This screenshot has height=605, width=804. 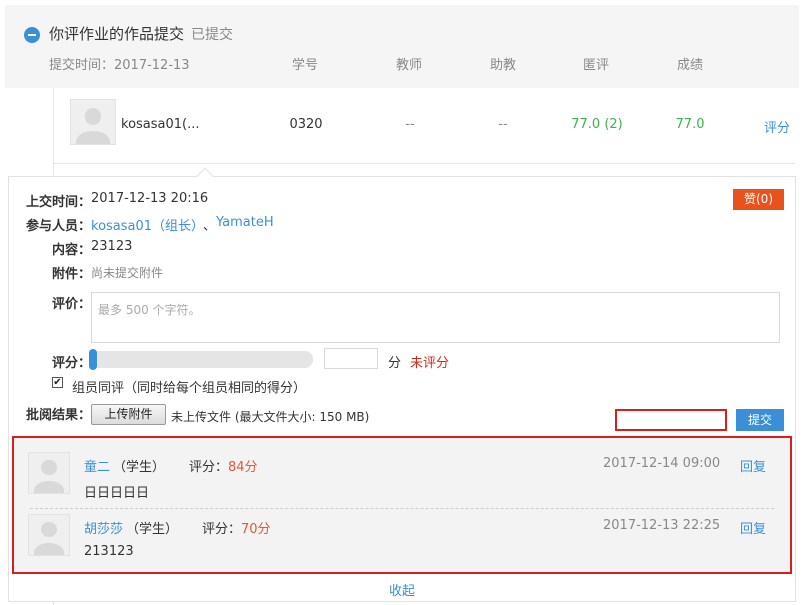 I want to click on review-result-label: 批阅结果：, so click(x=59, y=415).